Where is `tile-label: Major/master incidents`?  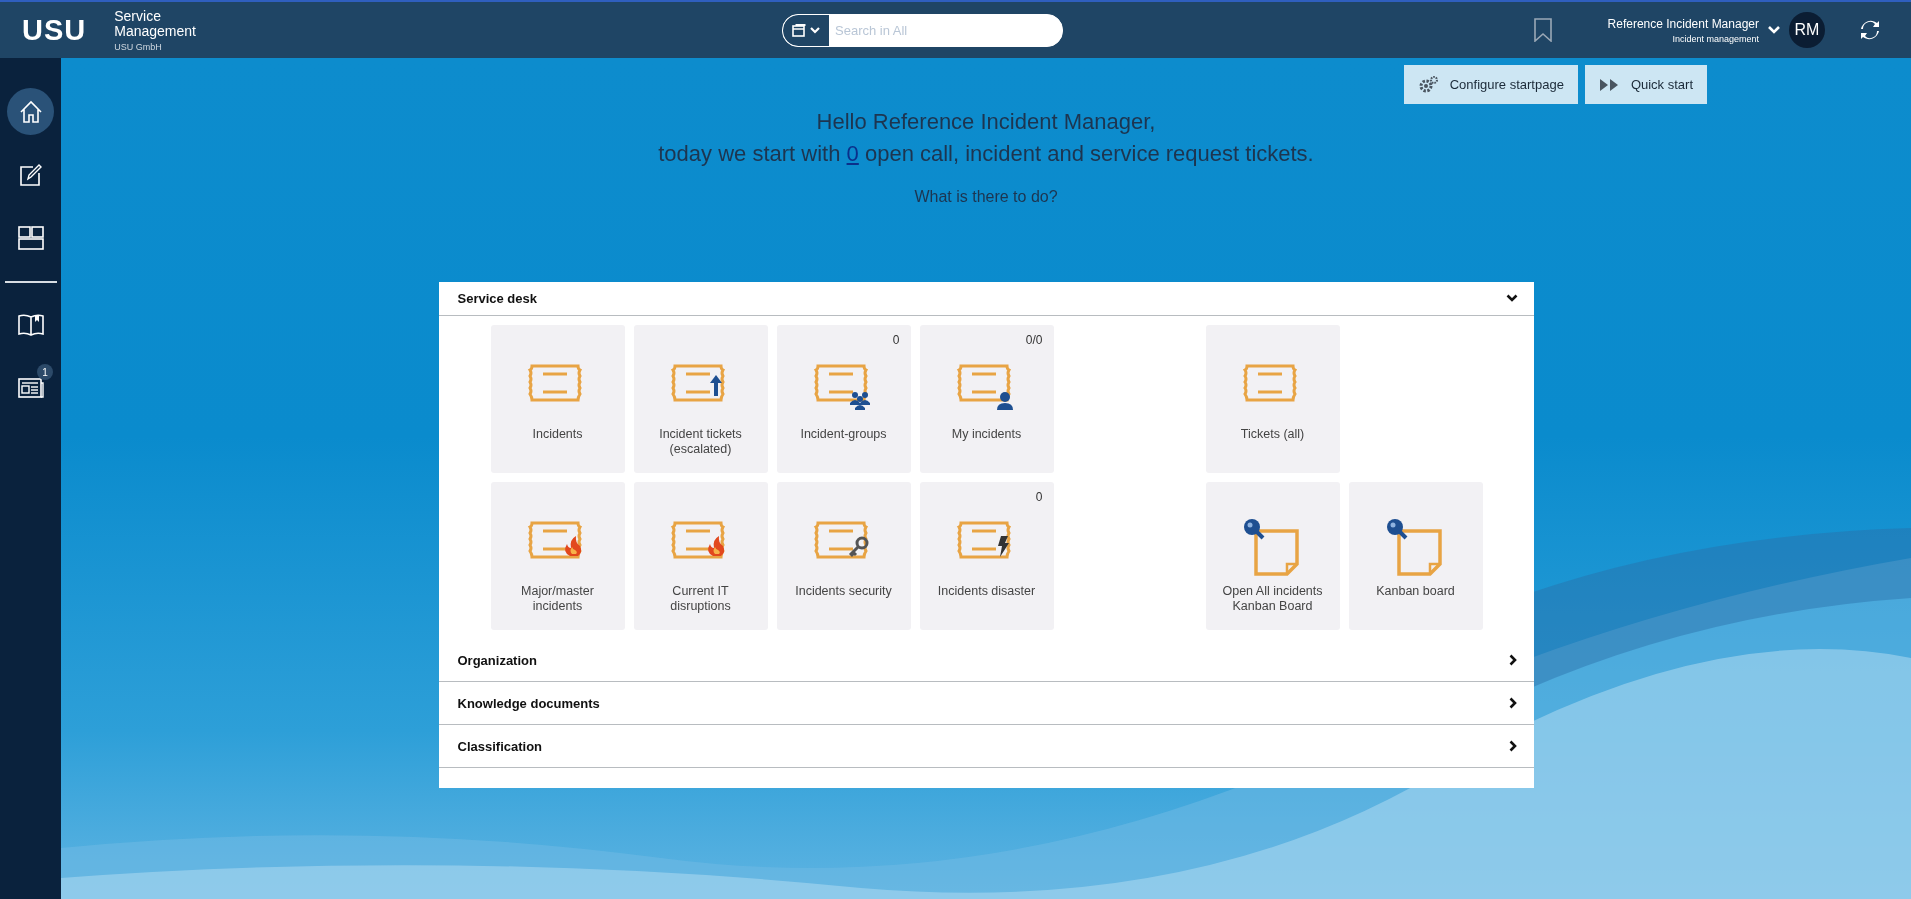 tile-label: Major/master incidents is located at coordinates (557, 599).